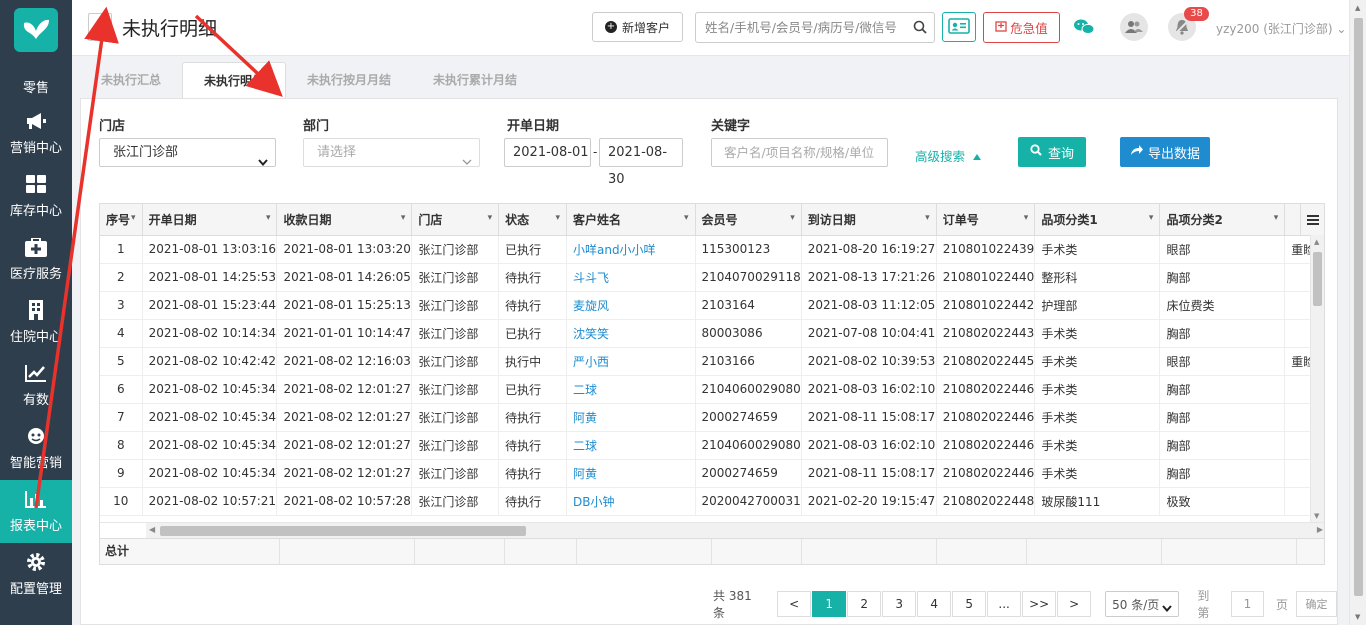  What do you see at coordinates (1134, 27) in the screenshot?
I see `group-users-icon` at bounding box center [1134, 27].